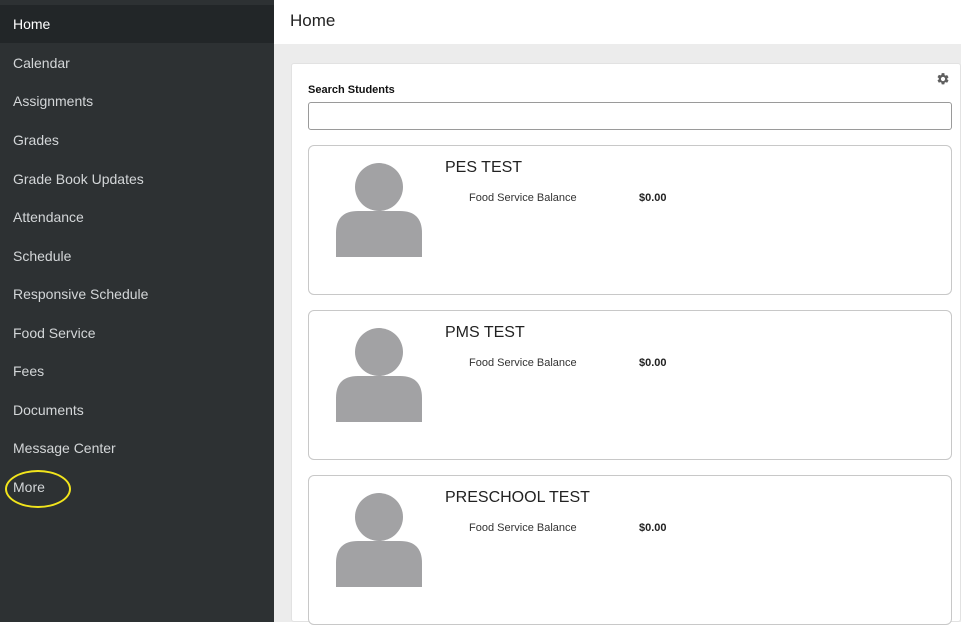 This screenshot has height=625, width=961. Describe the element at coordinates (485, 332) in the screenshot. I see `student-name: PMS TEST` at that location.